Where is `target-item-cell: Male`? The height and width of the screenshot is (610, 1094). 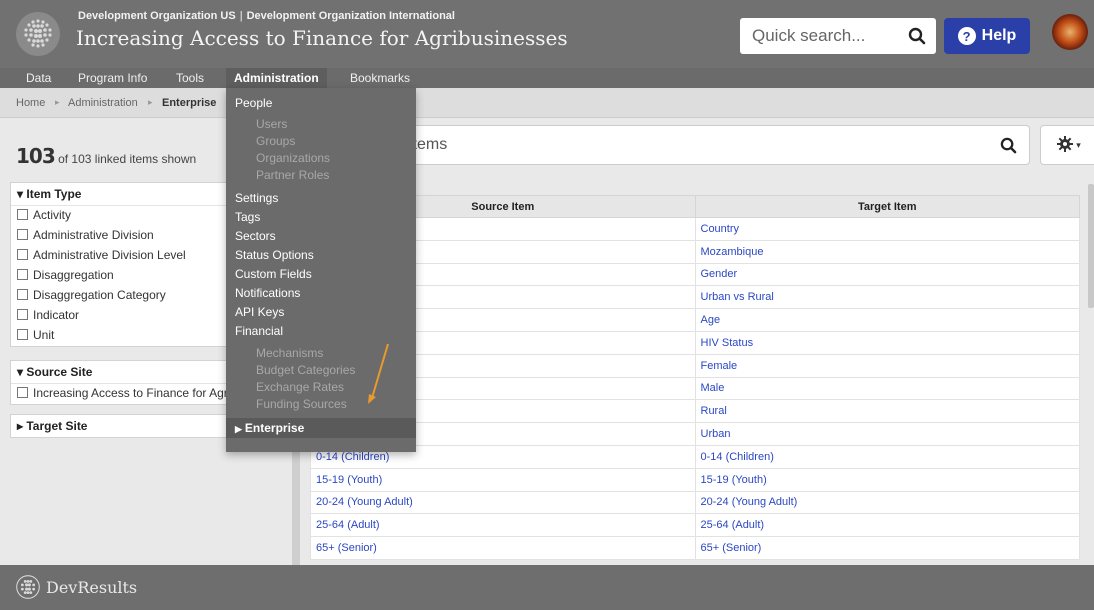 target-item-cell: Male is located at coordinates (887, 388).